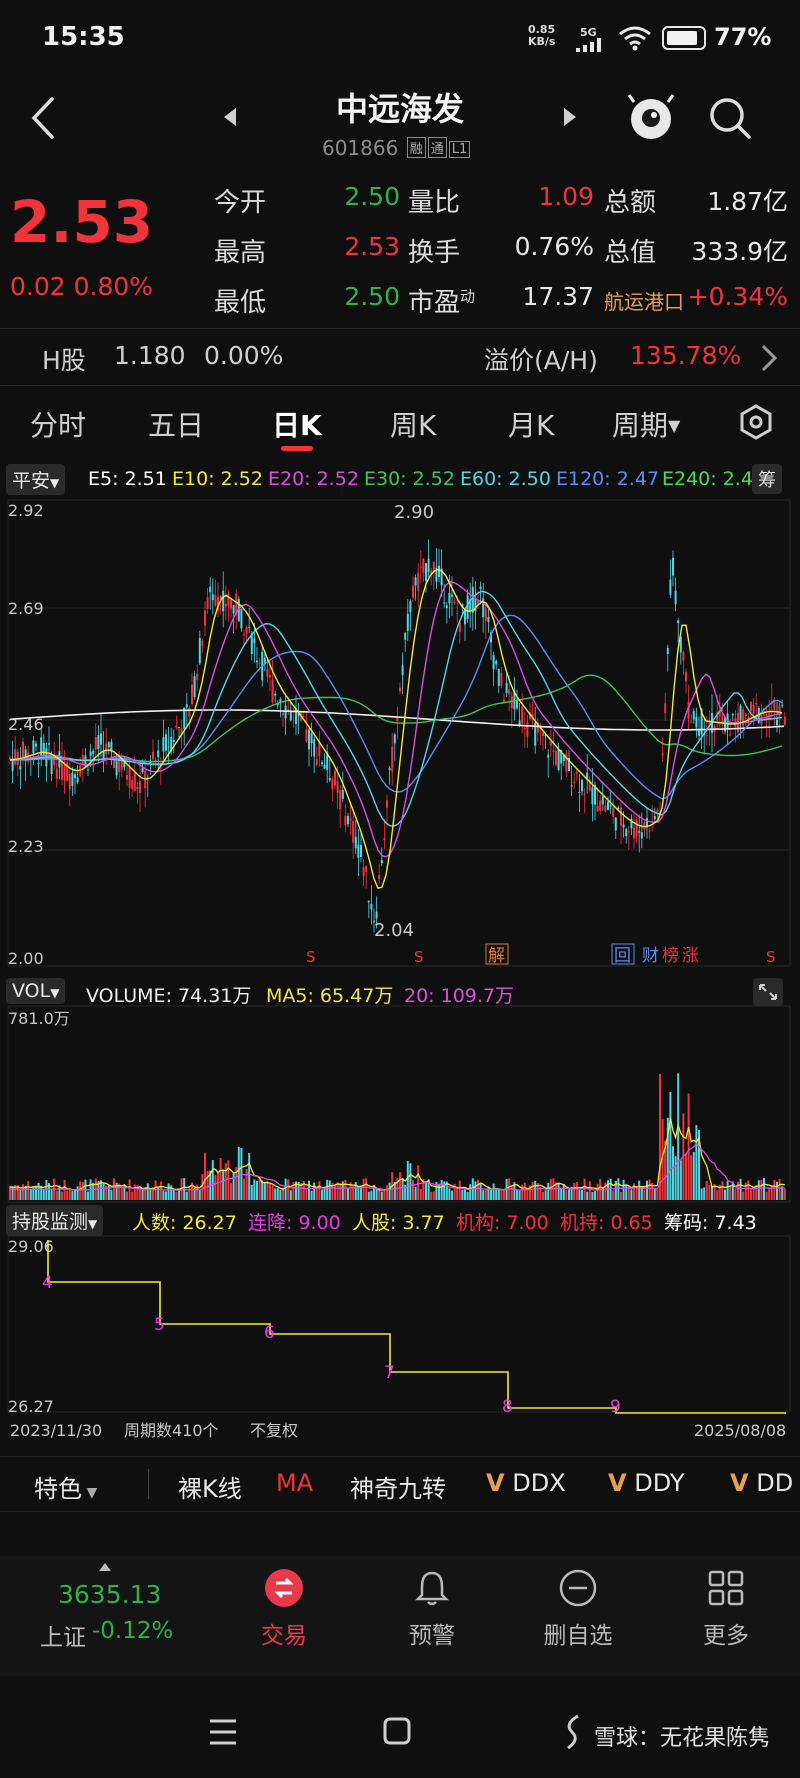 The image size is (800, 1778). Describe the element at coordinates (646, 1483) in the screenshot. I see `indicator-ddy: V DDY` at that location.